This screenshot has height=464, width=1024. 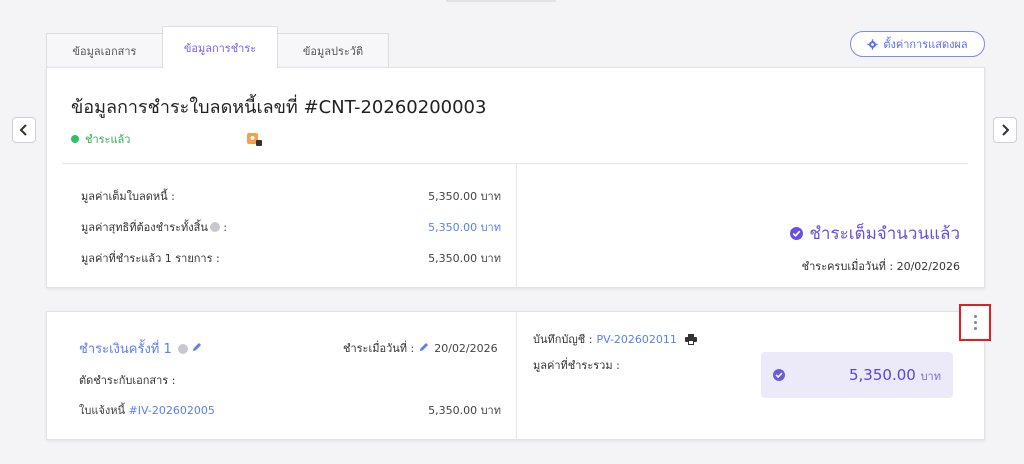 I want to click on edit-payment-button, so click(x=197, y=348).